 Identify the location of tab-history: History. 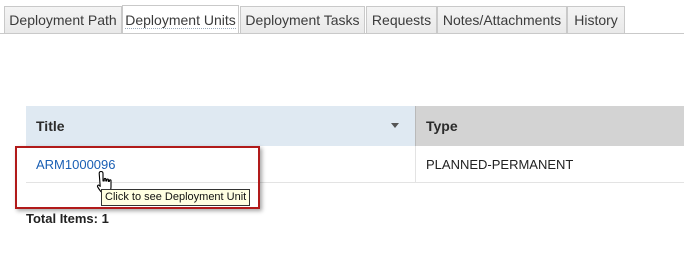
(596, 19).